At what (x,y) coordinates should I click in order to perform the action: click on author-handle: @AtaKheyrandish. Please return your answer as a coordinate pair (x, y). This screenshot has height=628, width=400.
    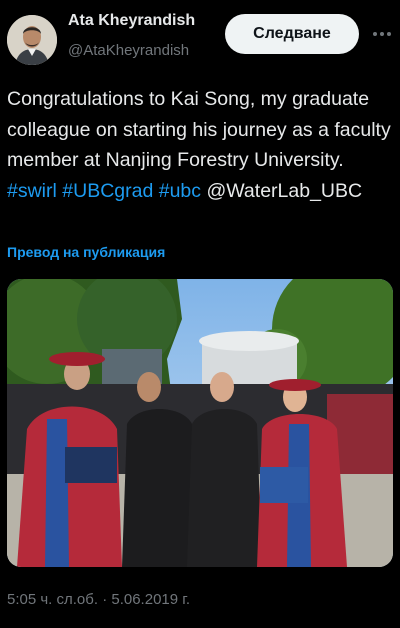
    Looking at the image, I should click on (142, 50).